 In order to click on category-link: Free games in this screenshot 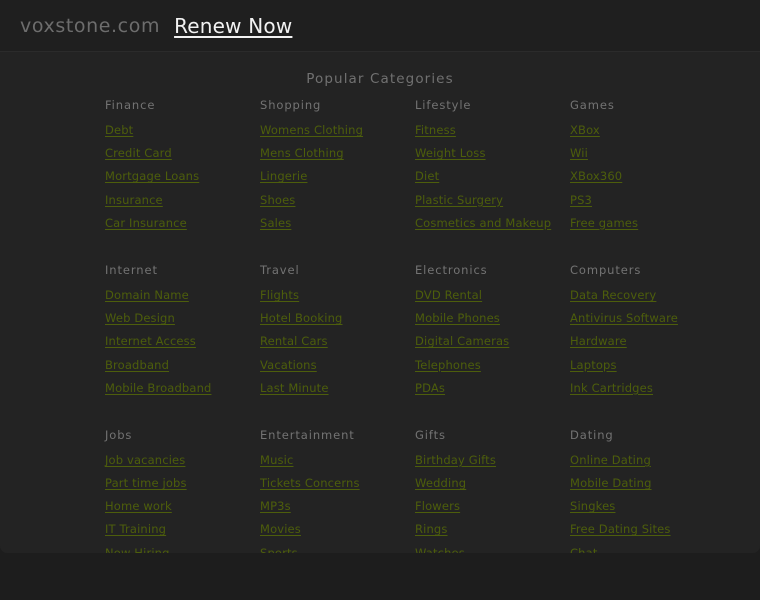, I will do `click(604, 223)`.